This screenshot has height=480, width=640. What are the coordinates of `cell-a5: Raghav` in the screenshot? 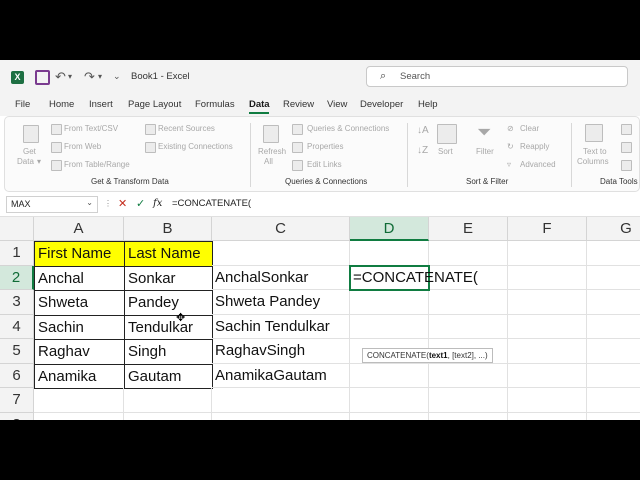 It's located at (79, 352).